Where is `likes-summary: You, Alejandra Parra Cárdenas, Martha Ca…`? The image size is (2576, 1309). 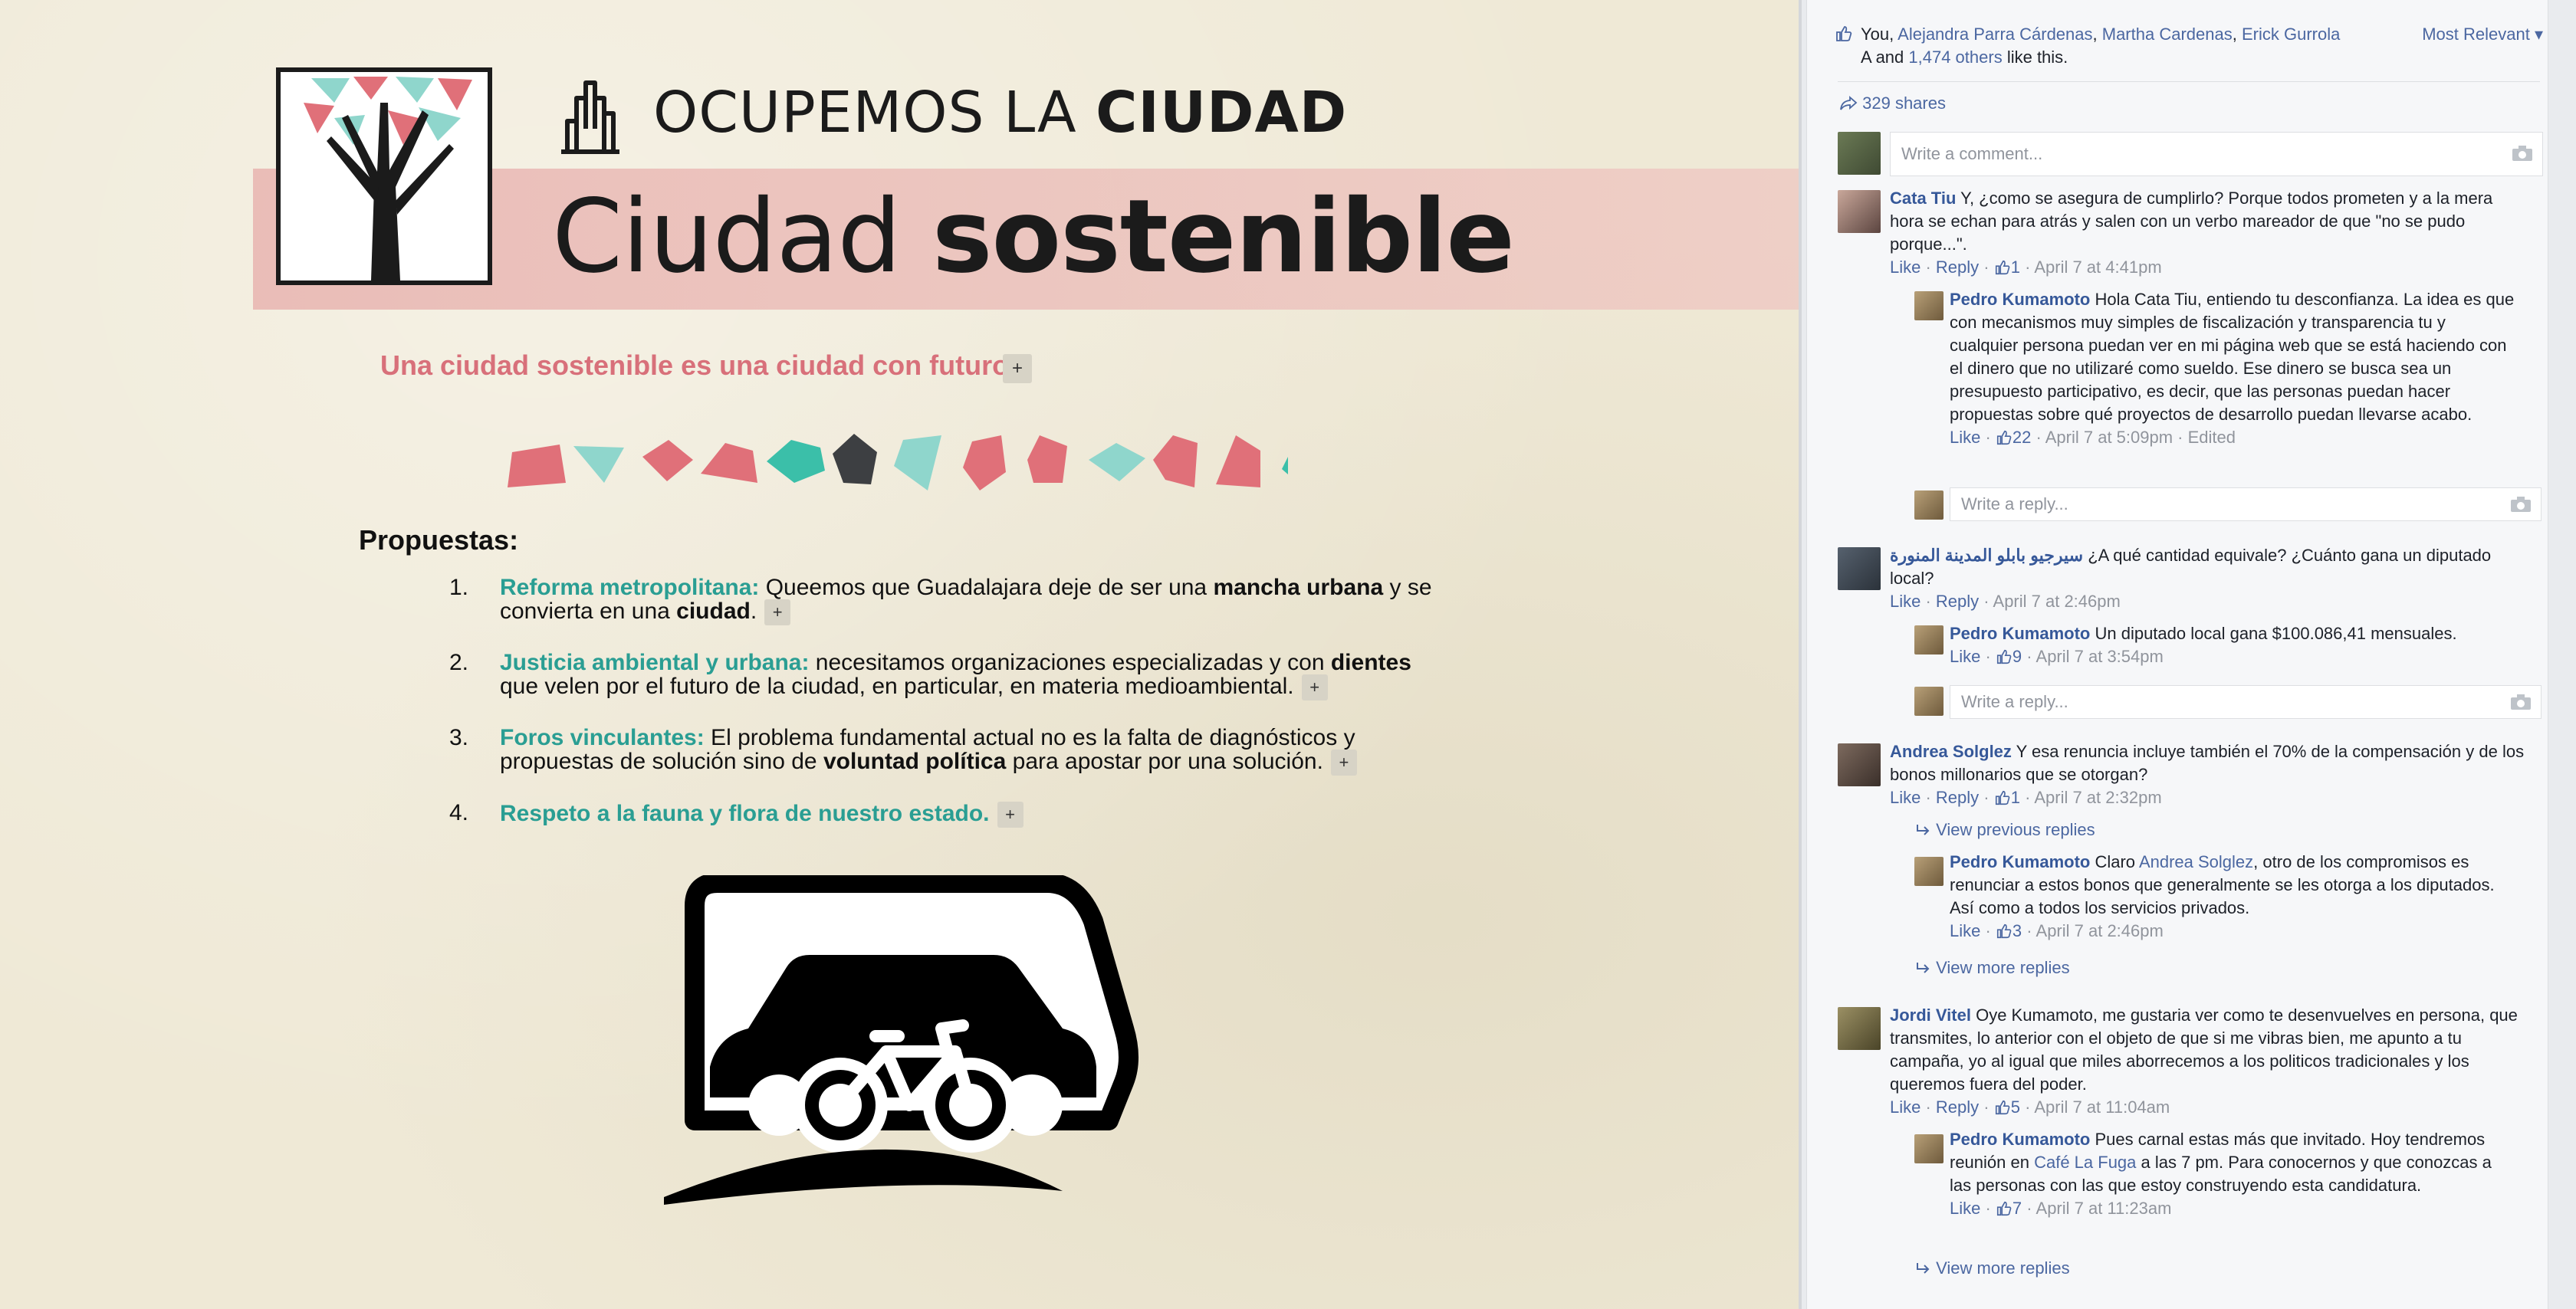
likes-summary: You, Alejandra Parra Cárdenas, Martha Ca… is located at coordinates (2190, 46).